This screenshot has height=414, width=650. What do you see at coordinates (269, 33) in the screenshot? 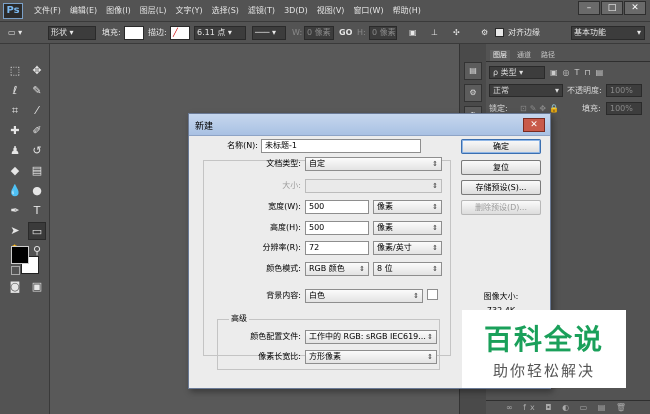
I see `stroke-type-select: ─── ▾` at bounding box center [269, 33].